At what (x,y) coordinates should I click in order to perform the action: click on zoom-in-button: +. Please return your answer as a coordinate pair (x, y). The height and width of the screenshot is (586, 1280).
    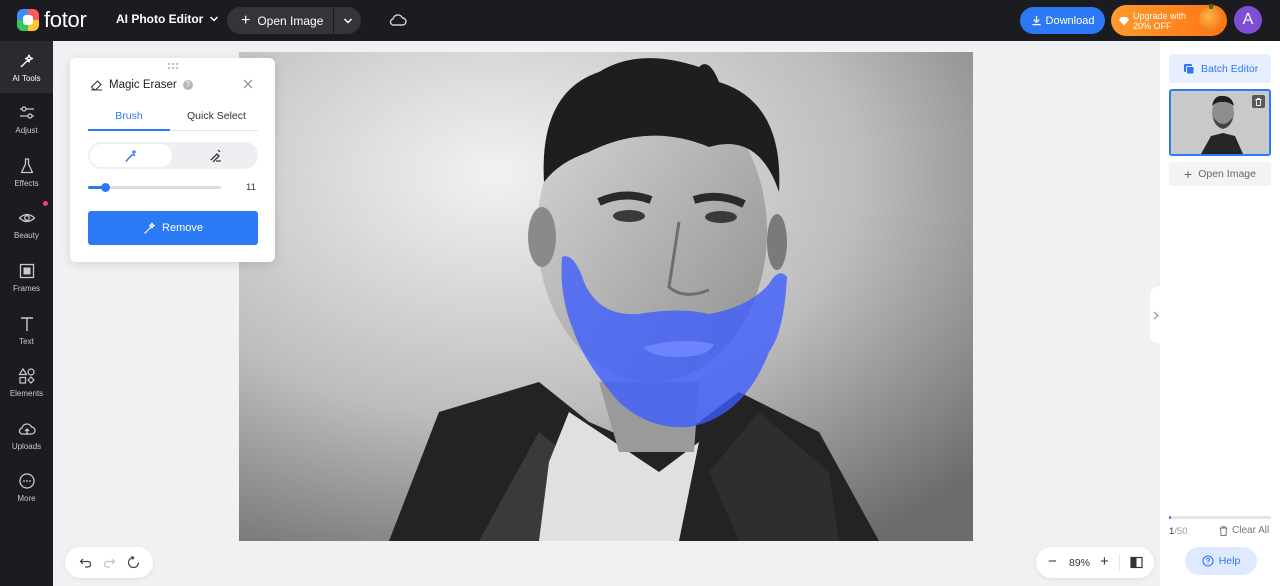
    Looking at the image, I should click on (1104, 561).